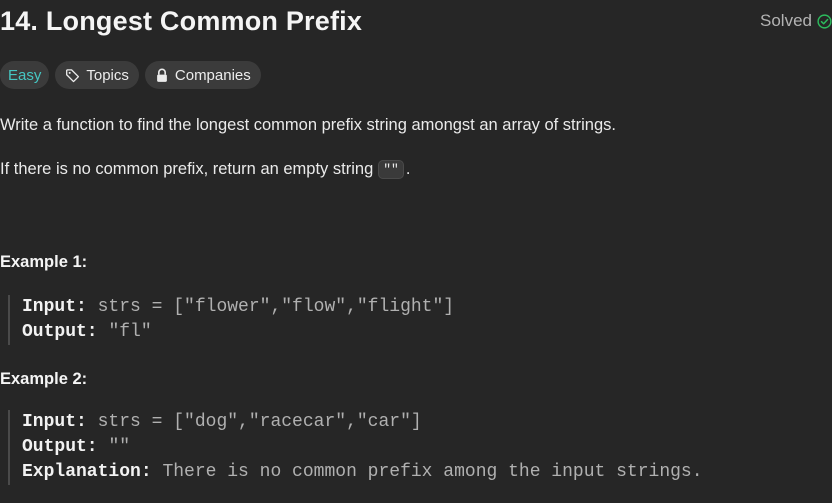  Describe the element at coordinates (786, 20) in the screenshot. I see `solved-label: Solved` at that location.